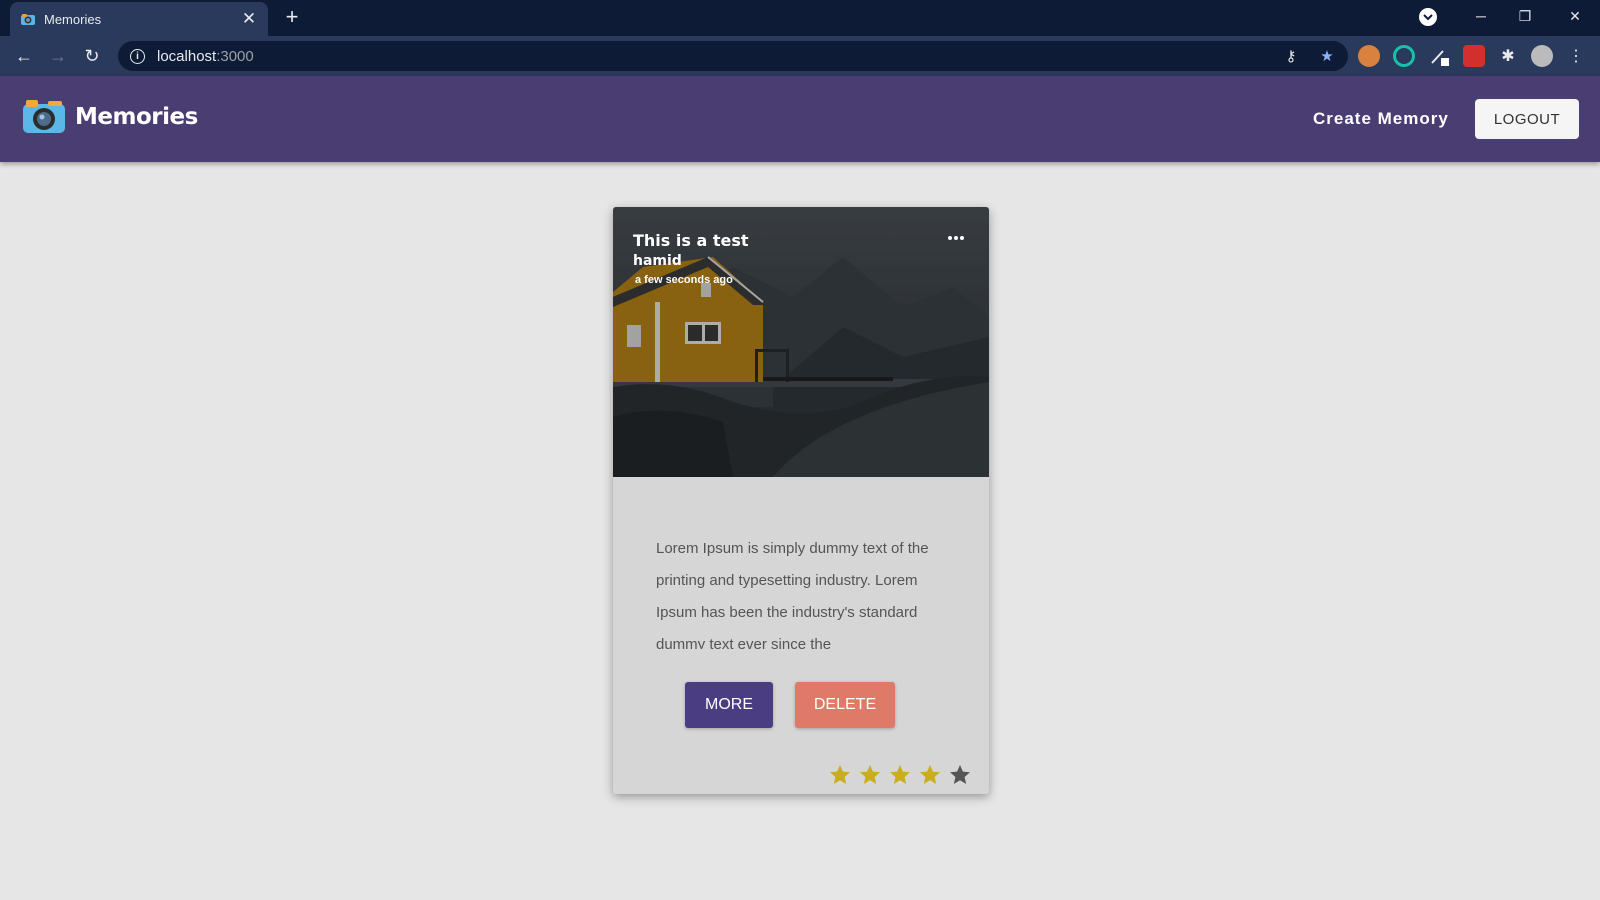 This screenshot has width=1600, height=900. Describe the element at coordinates (292, 16) in the screenshot. I see `plus-icon: +` at that location.